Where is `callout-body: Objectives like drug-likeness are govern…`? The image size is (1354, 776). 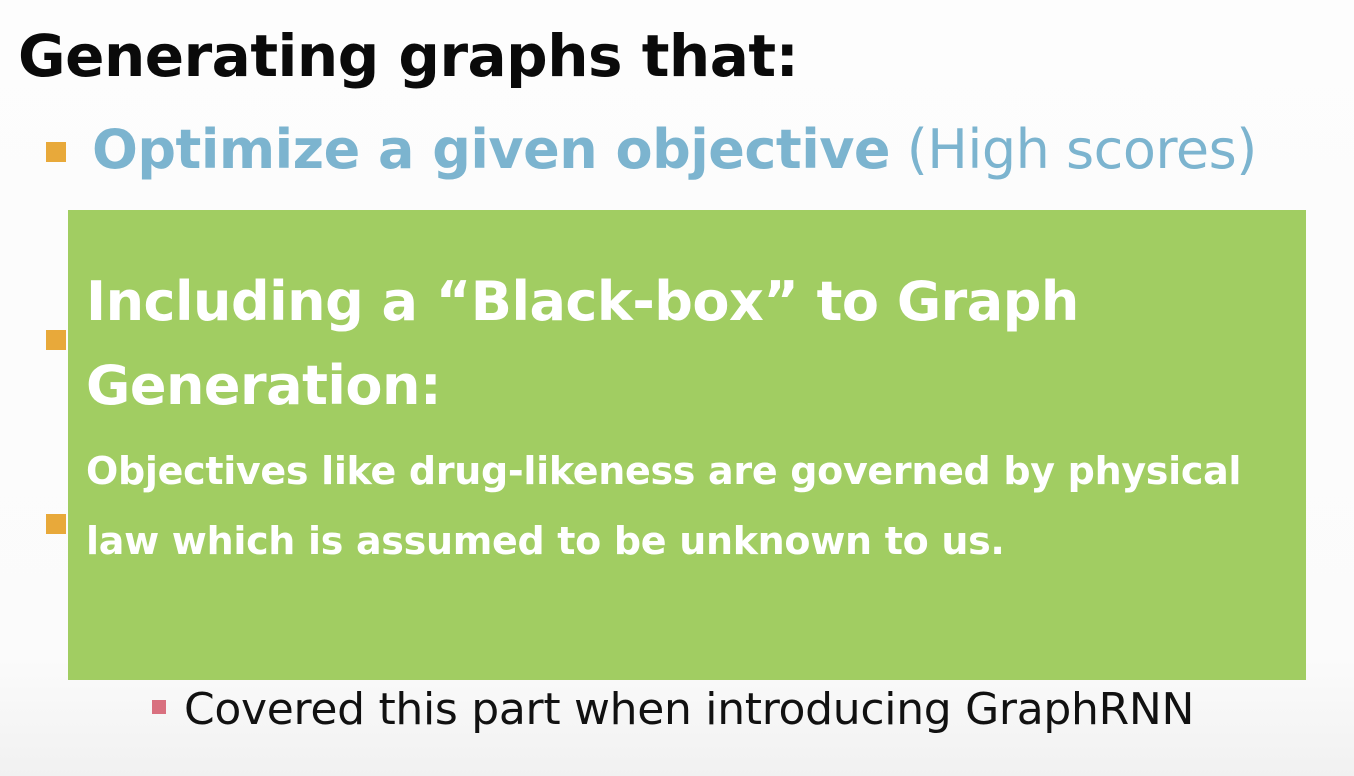 callout-body: Objectives like drug-likeness are govern… is located at coordinates (664, 506).